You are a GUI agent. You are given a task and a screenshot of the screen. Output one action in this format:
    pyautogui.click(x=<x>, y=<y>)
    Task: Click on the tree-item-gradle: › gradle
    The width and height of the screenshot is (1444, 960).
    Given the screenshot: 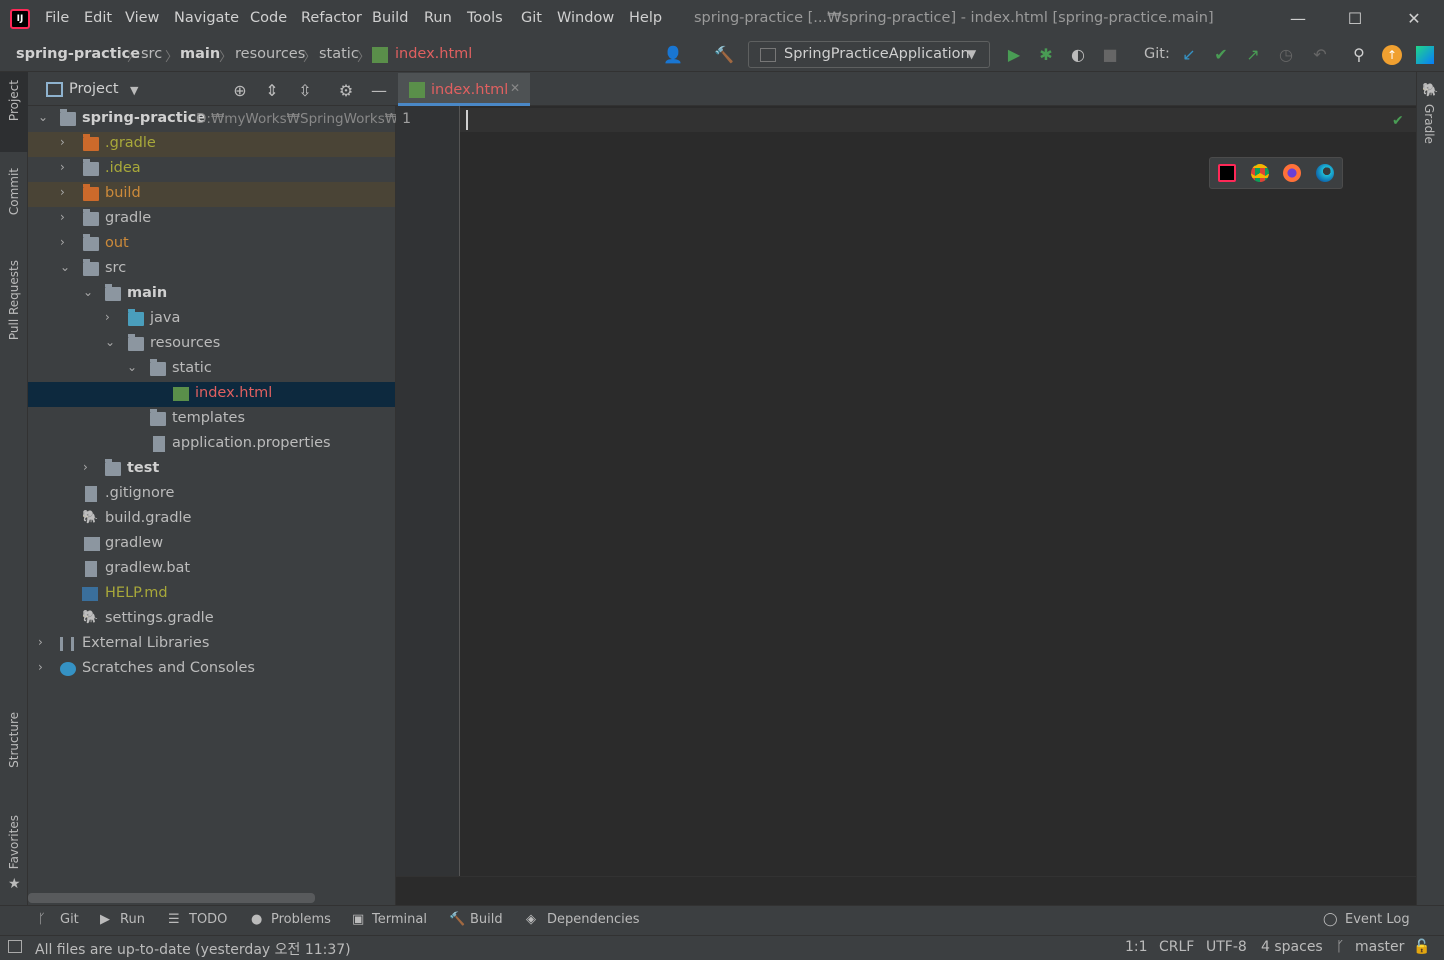 What is the action you would take?
    pyautogui.click(x=211, y=219)
    